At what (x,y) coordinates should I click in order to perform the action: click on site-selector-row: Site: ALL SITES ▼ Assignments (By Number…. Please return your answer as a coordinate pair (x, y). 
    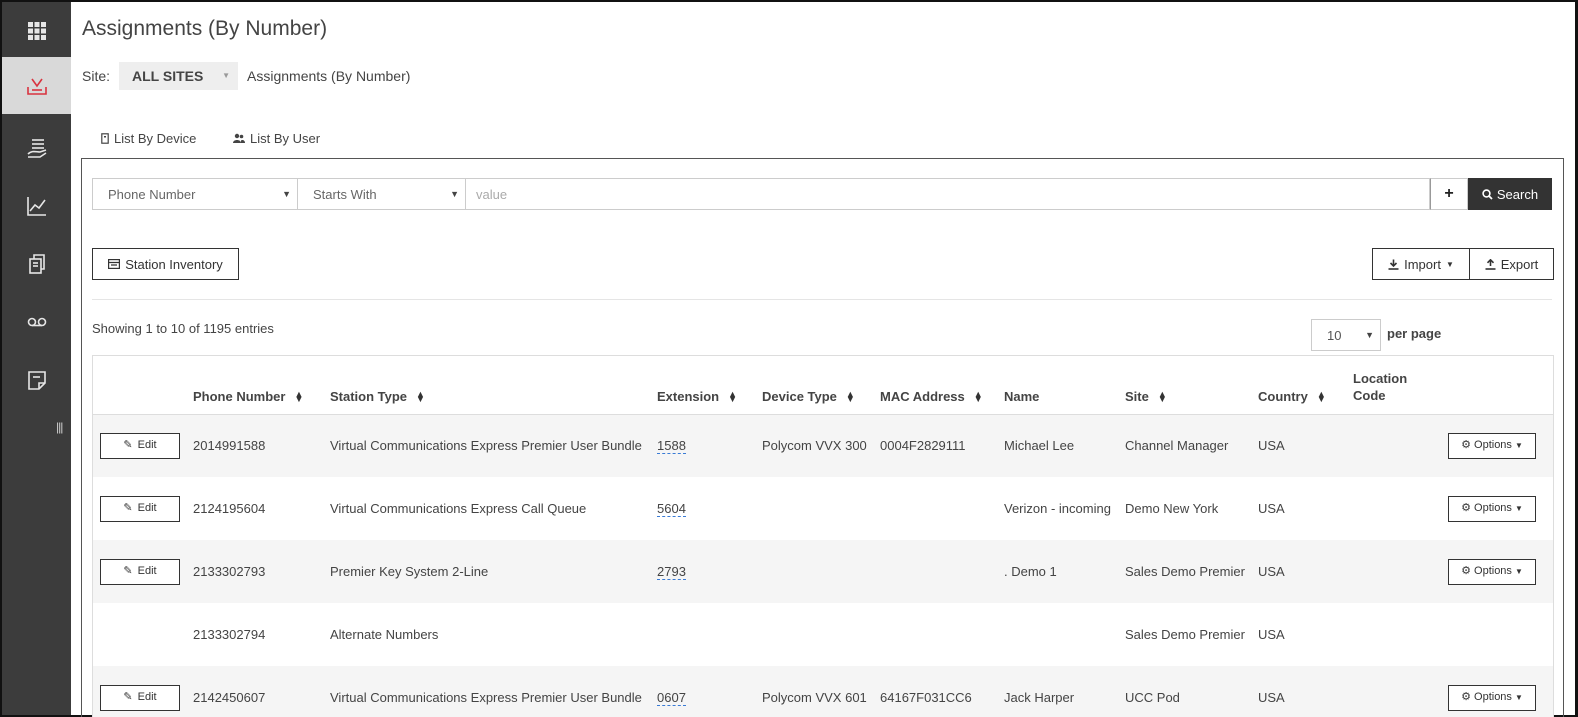
    Looking at the image, I should click on (246, 76).